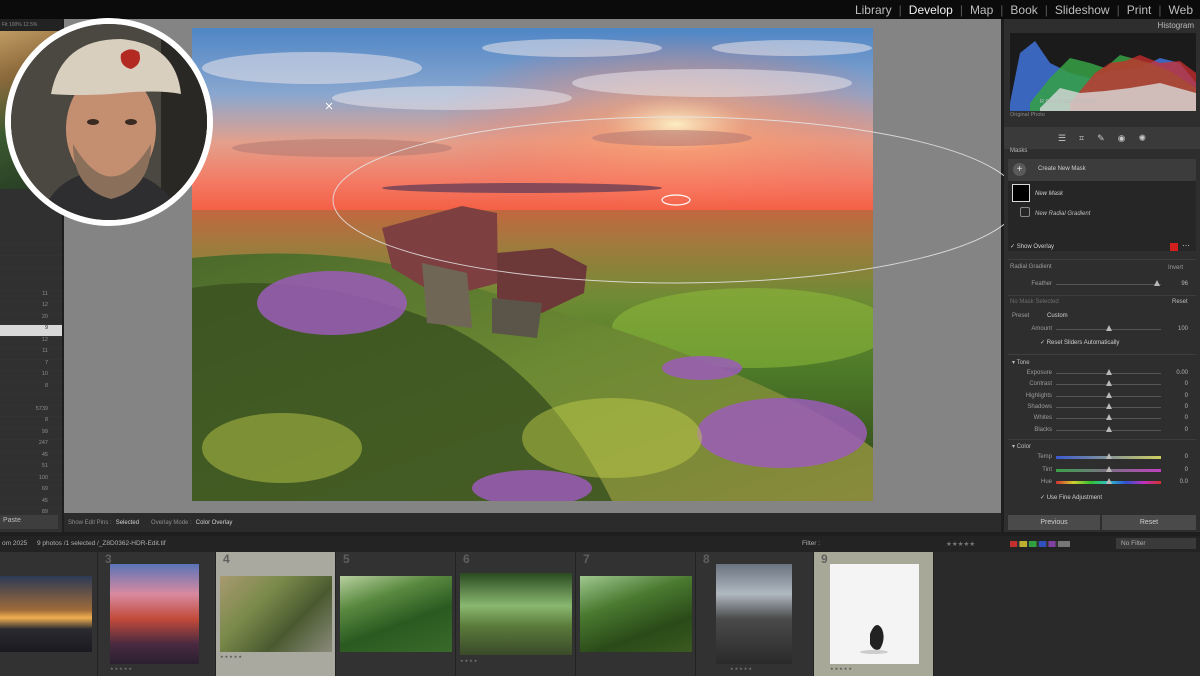  Describe the element at coordinates (31, 377) in the screenshot. I see `history-row: 10` at that location.